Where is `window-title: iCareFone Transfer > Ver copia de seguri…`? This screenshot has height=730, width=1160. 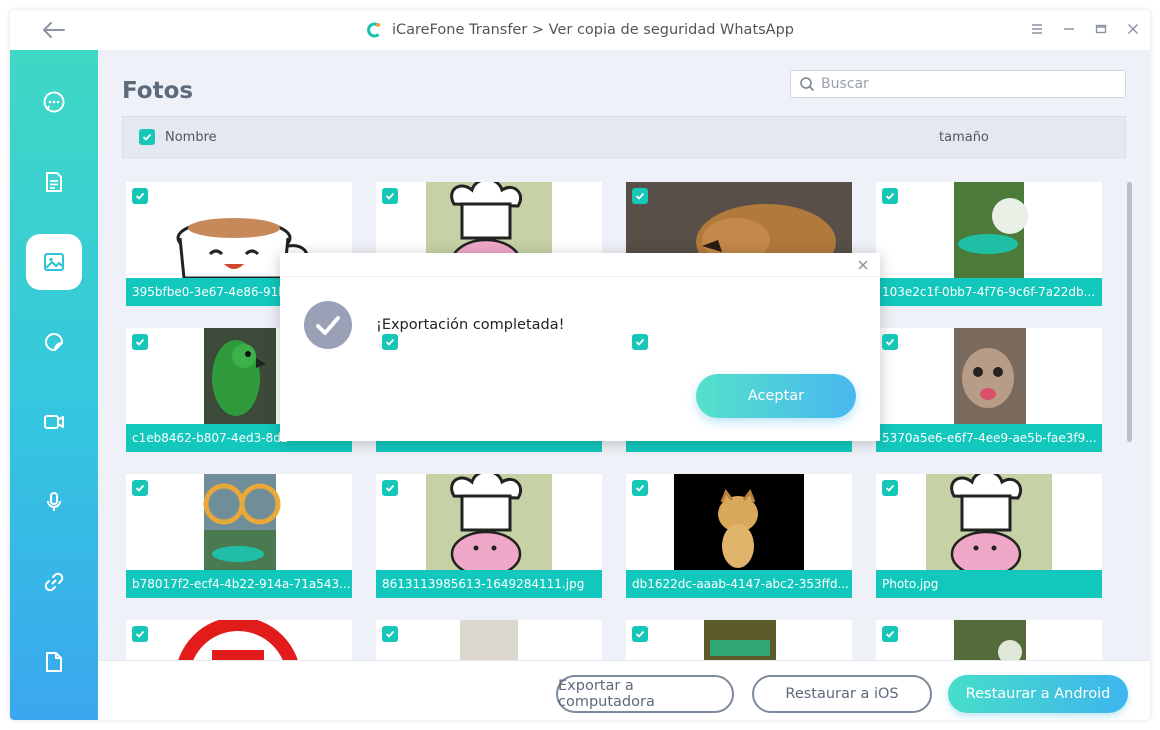 window-title: iCareFone Transfer > Ver copia de seguri… is located at coordinates (593, 30).